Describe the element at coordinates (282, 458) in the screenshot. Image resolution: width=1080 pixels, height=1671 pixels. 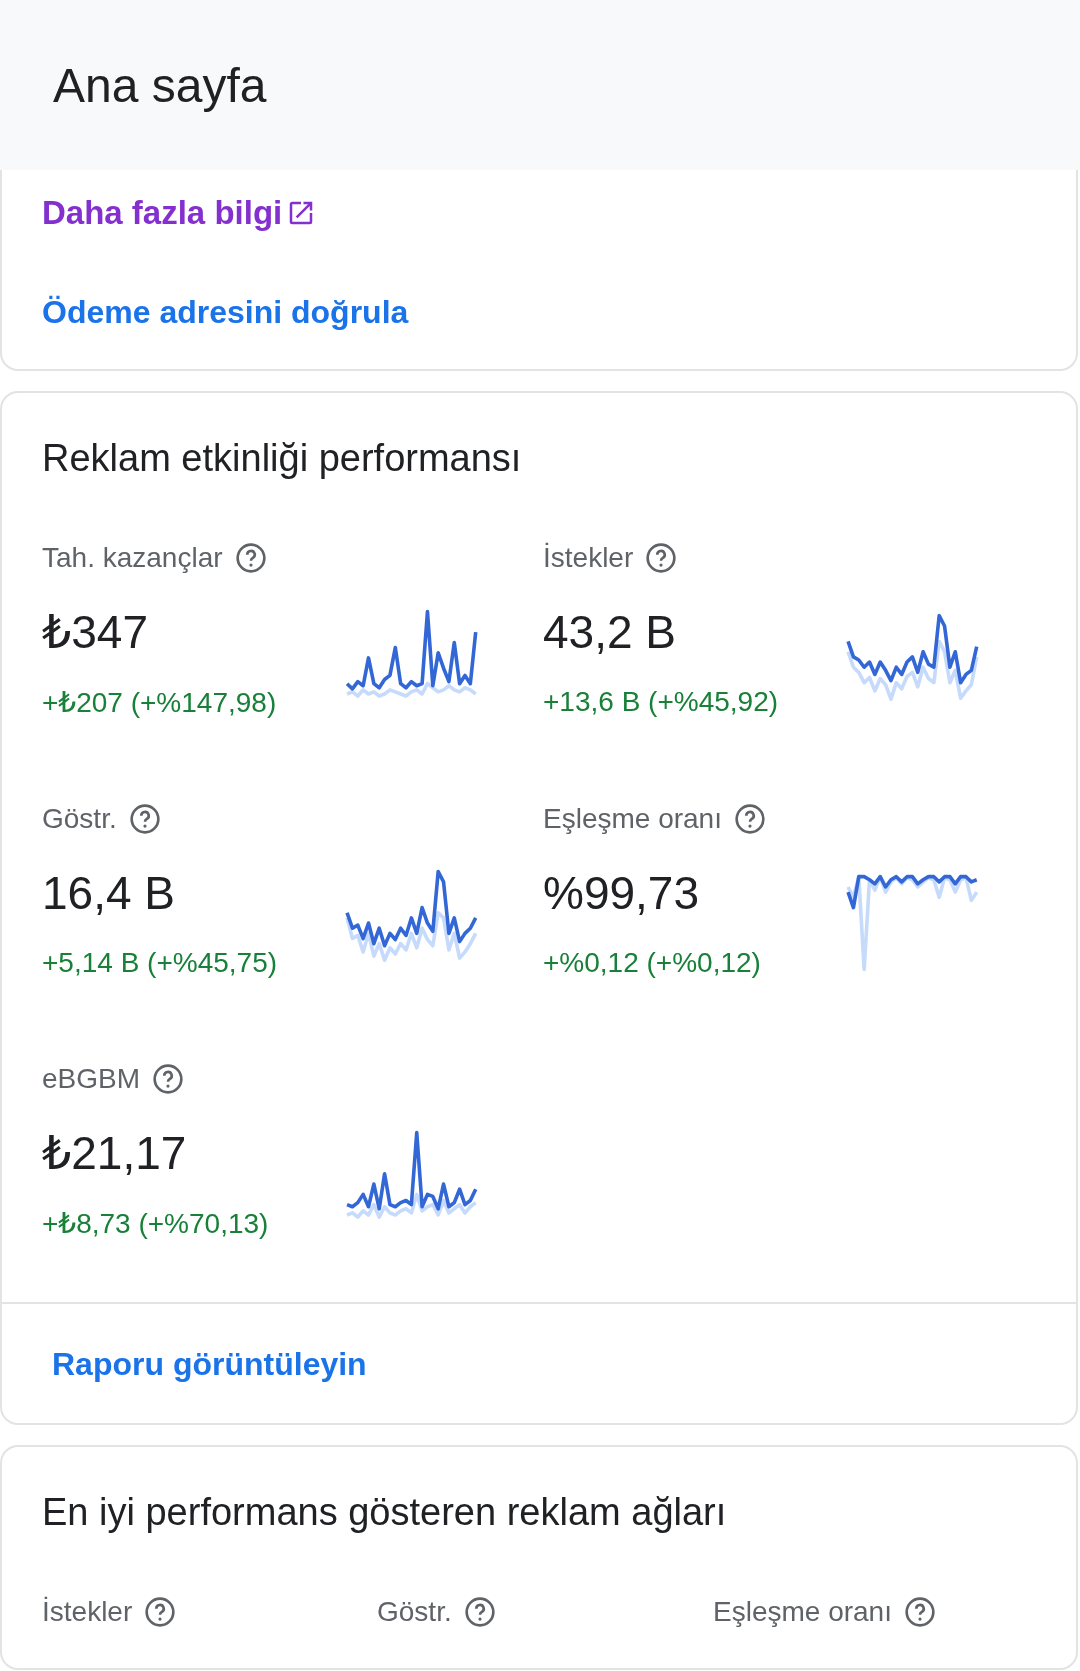
I see `card-title: Reklam etkinliği performansı` at that location.